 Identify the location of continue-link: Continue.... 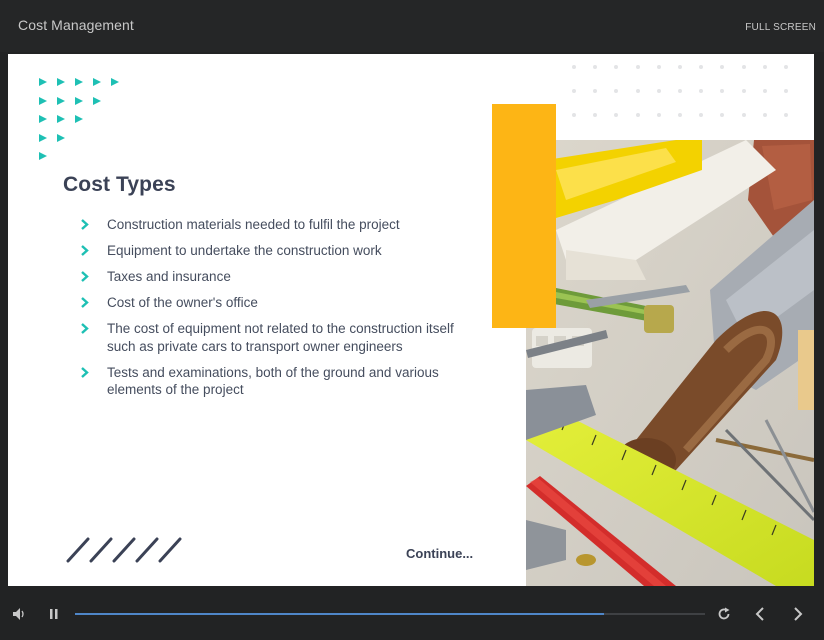
(439, 553).